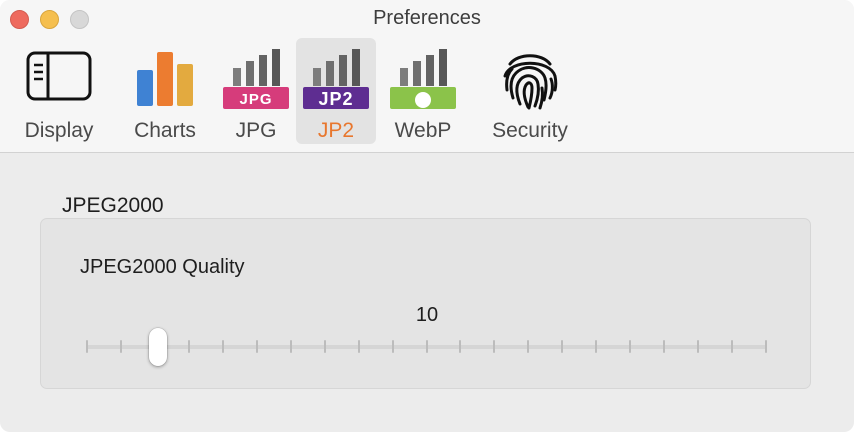  What do you see at coordinates (162, 267) in the screenshot?
I see `quality-label: JPEG2000 Quality` at bounding box center [162, 267].